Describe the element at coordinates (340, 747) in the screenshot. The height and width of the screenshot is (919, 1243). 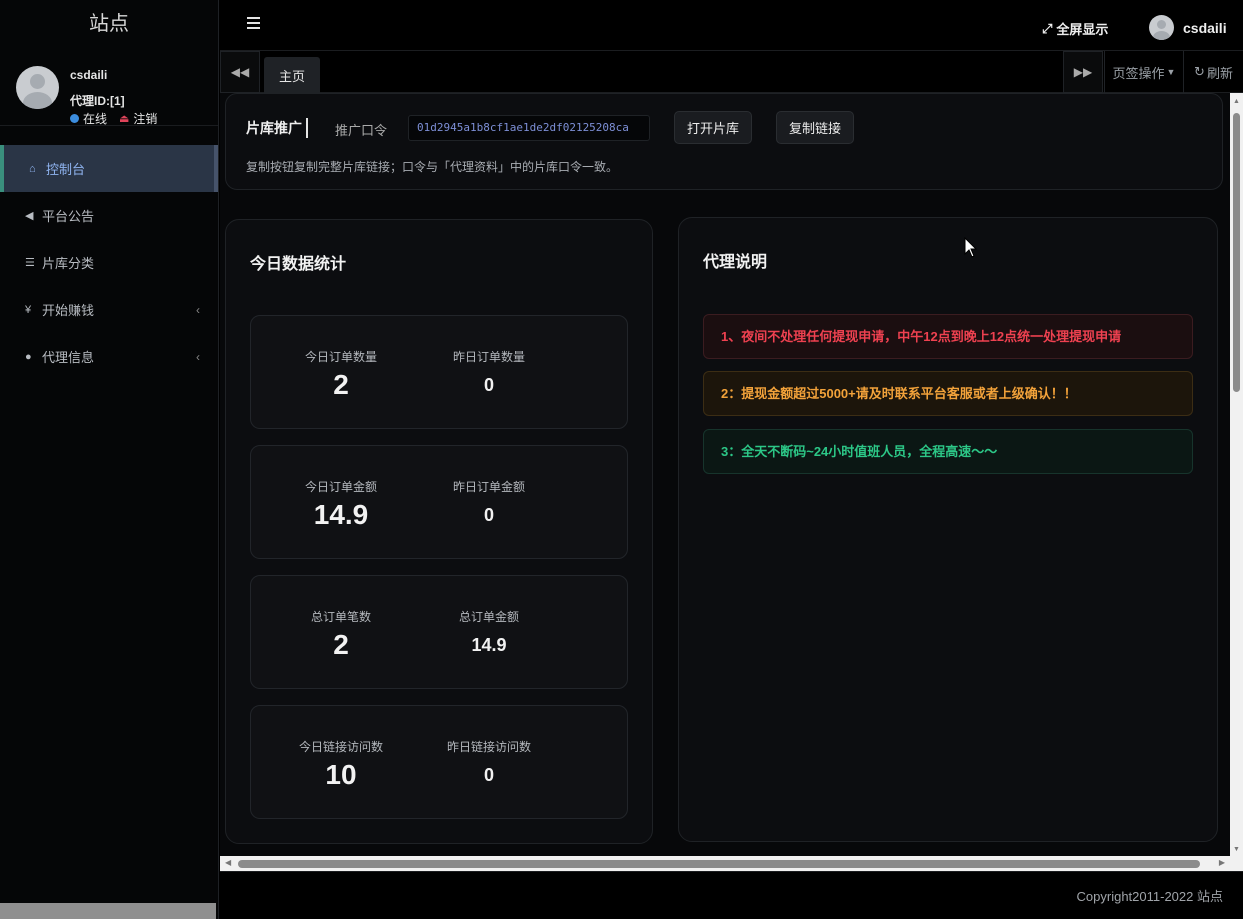
I see `stat-label: 今日链接访问数` at that location.